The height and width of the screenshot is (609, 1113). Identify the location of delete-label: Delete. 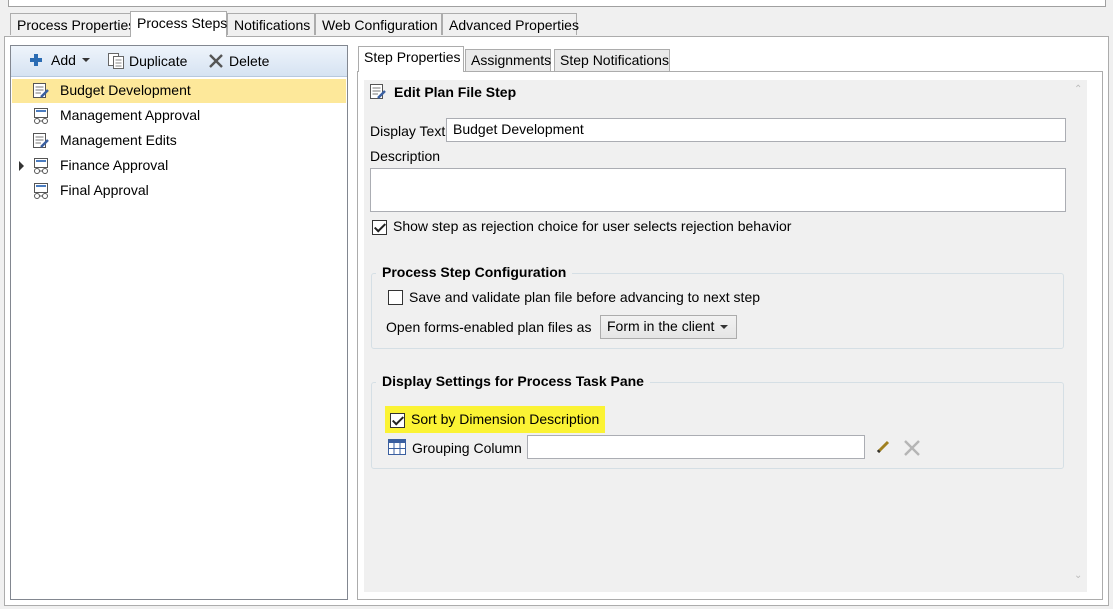
(249, 61).